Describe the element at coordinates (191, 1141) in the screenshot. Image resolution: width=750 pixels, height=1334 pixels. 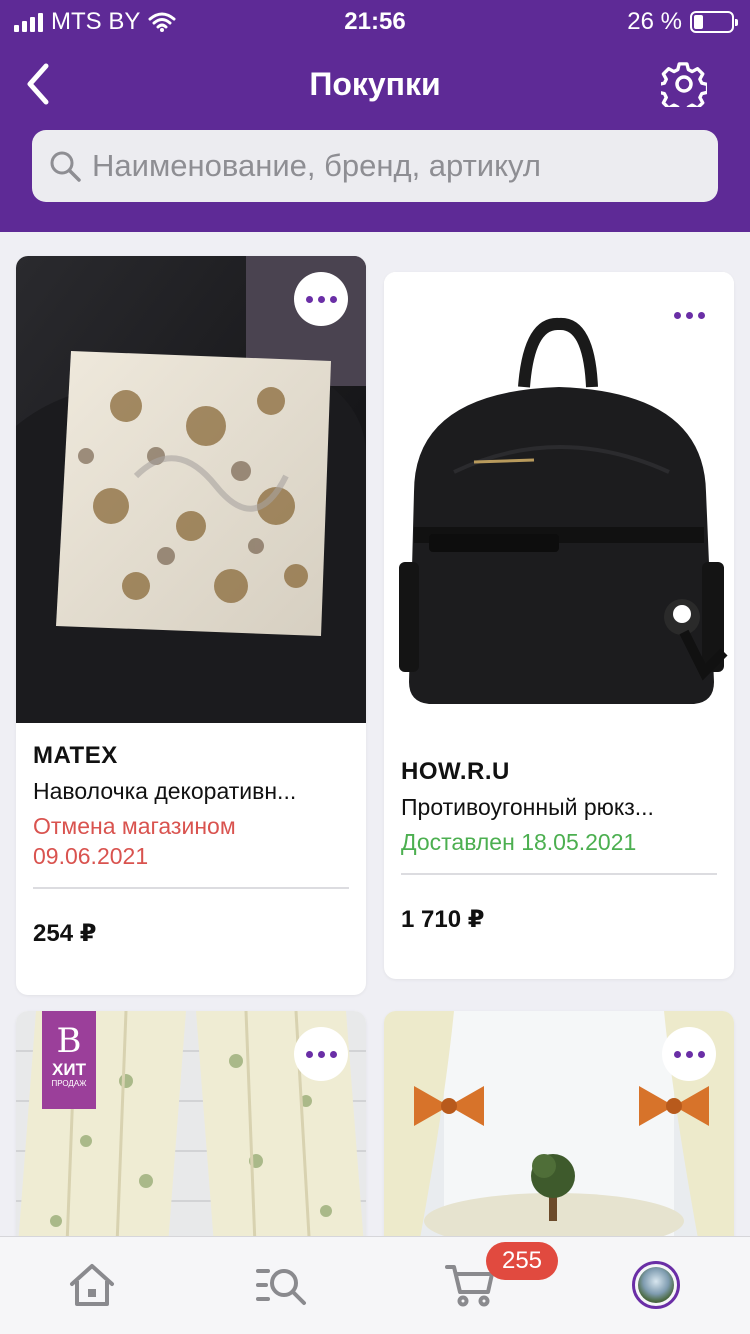
I see `order-card: B ХИТ ПРОДАЖ` at that location.